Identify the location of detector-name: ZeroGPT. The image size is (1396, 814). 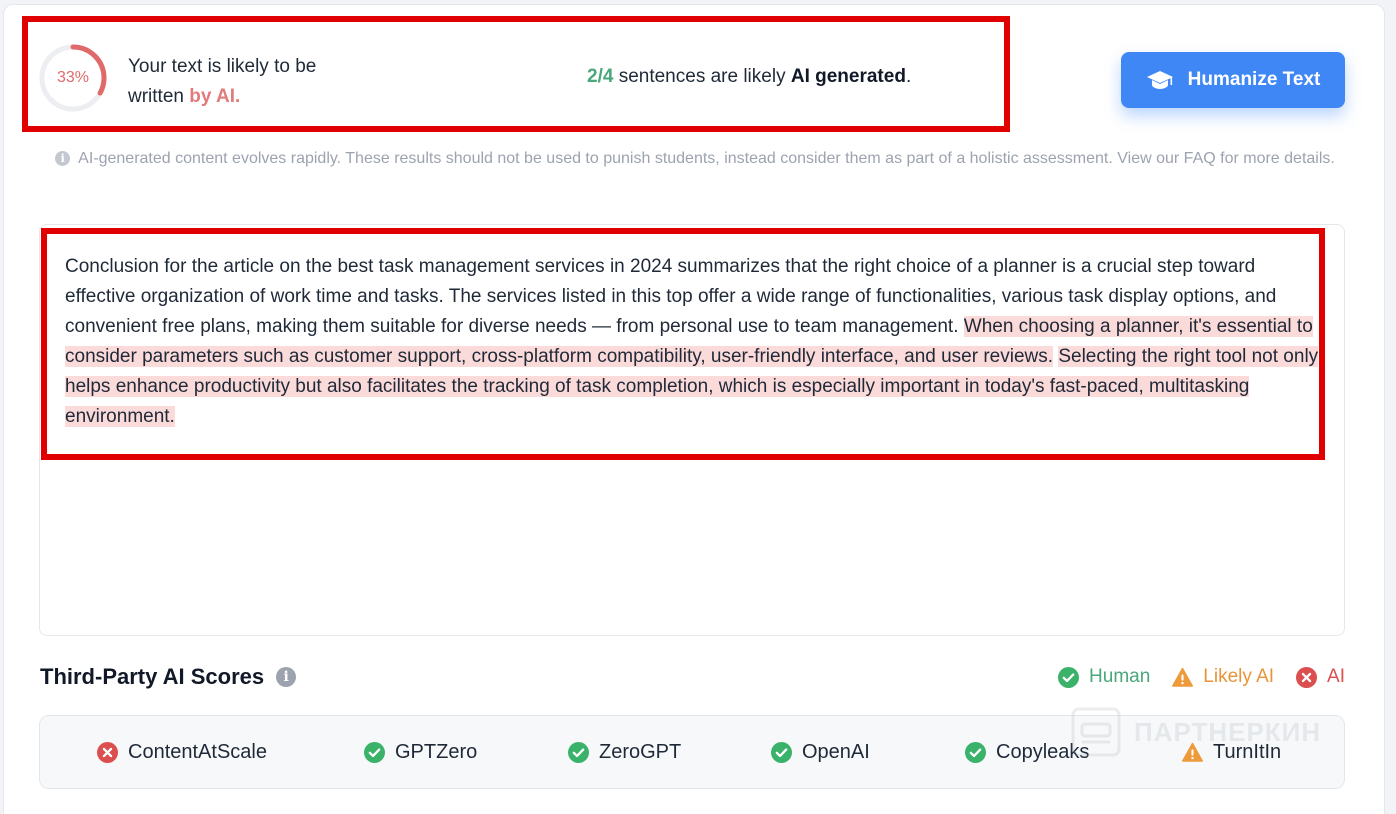
(640, 752).